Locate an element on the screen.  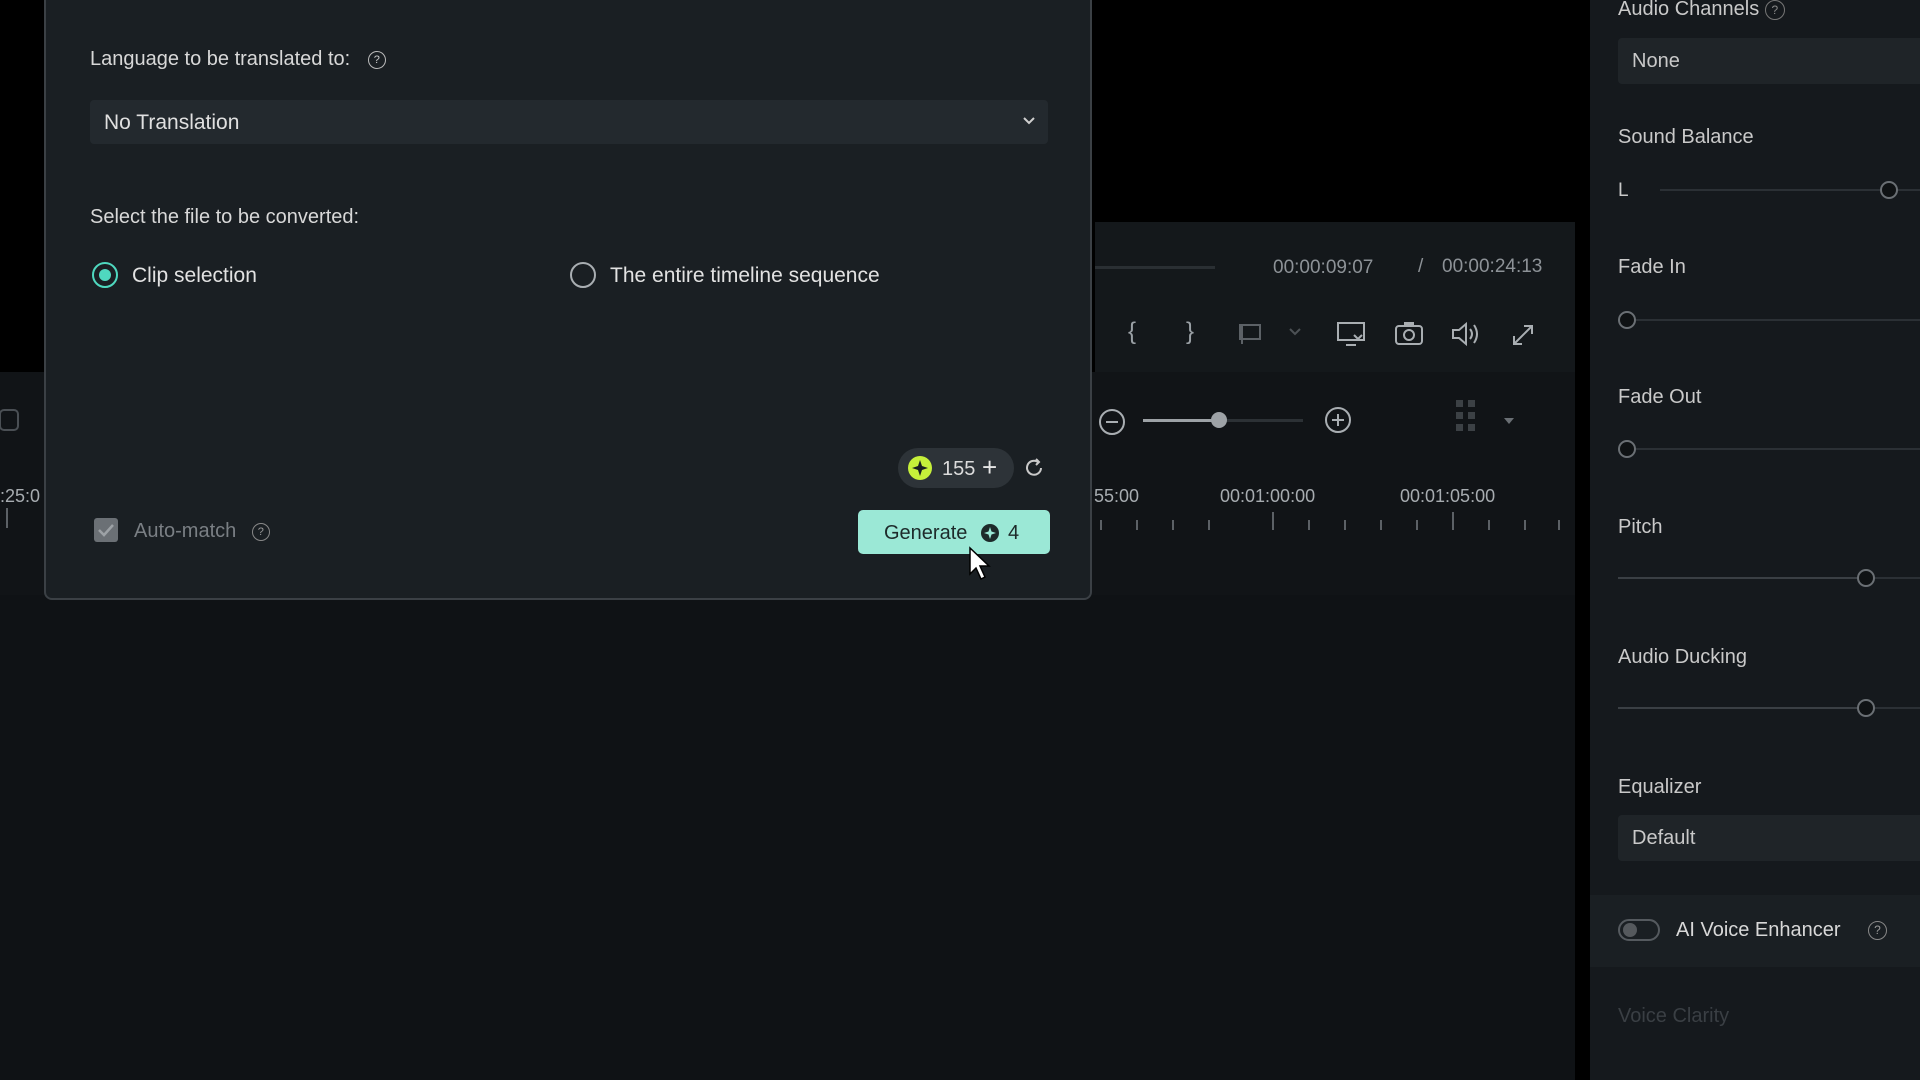
radio-timeline-label: The entire timeline sequence is located at coordinates (745, 276).